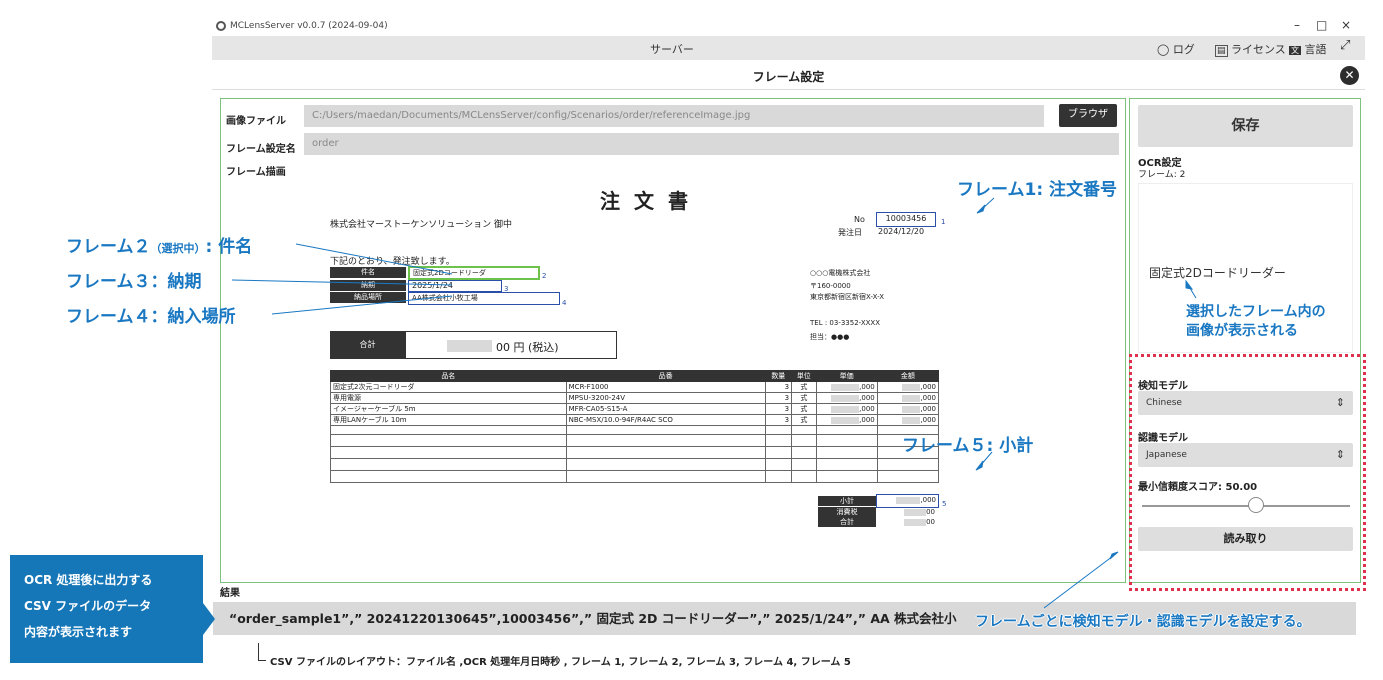  What do you see at coordinates (362, 305) in the screenshot?
I see `leader-frame4` at bounding box center [362, 305].